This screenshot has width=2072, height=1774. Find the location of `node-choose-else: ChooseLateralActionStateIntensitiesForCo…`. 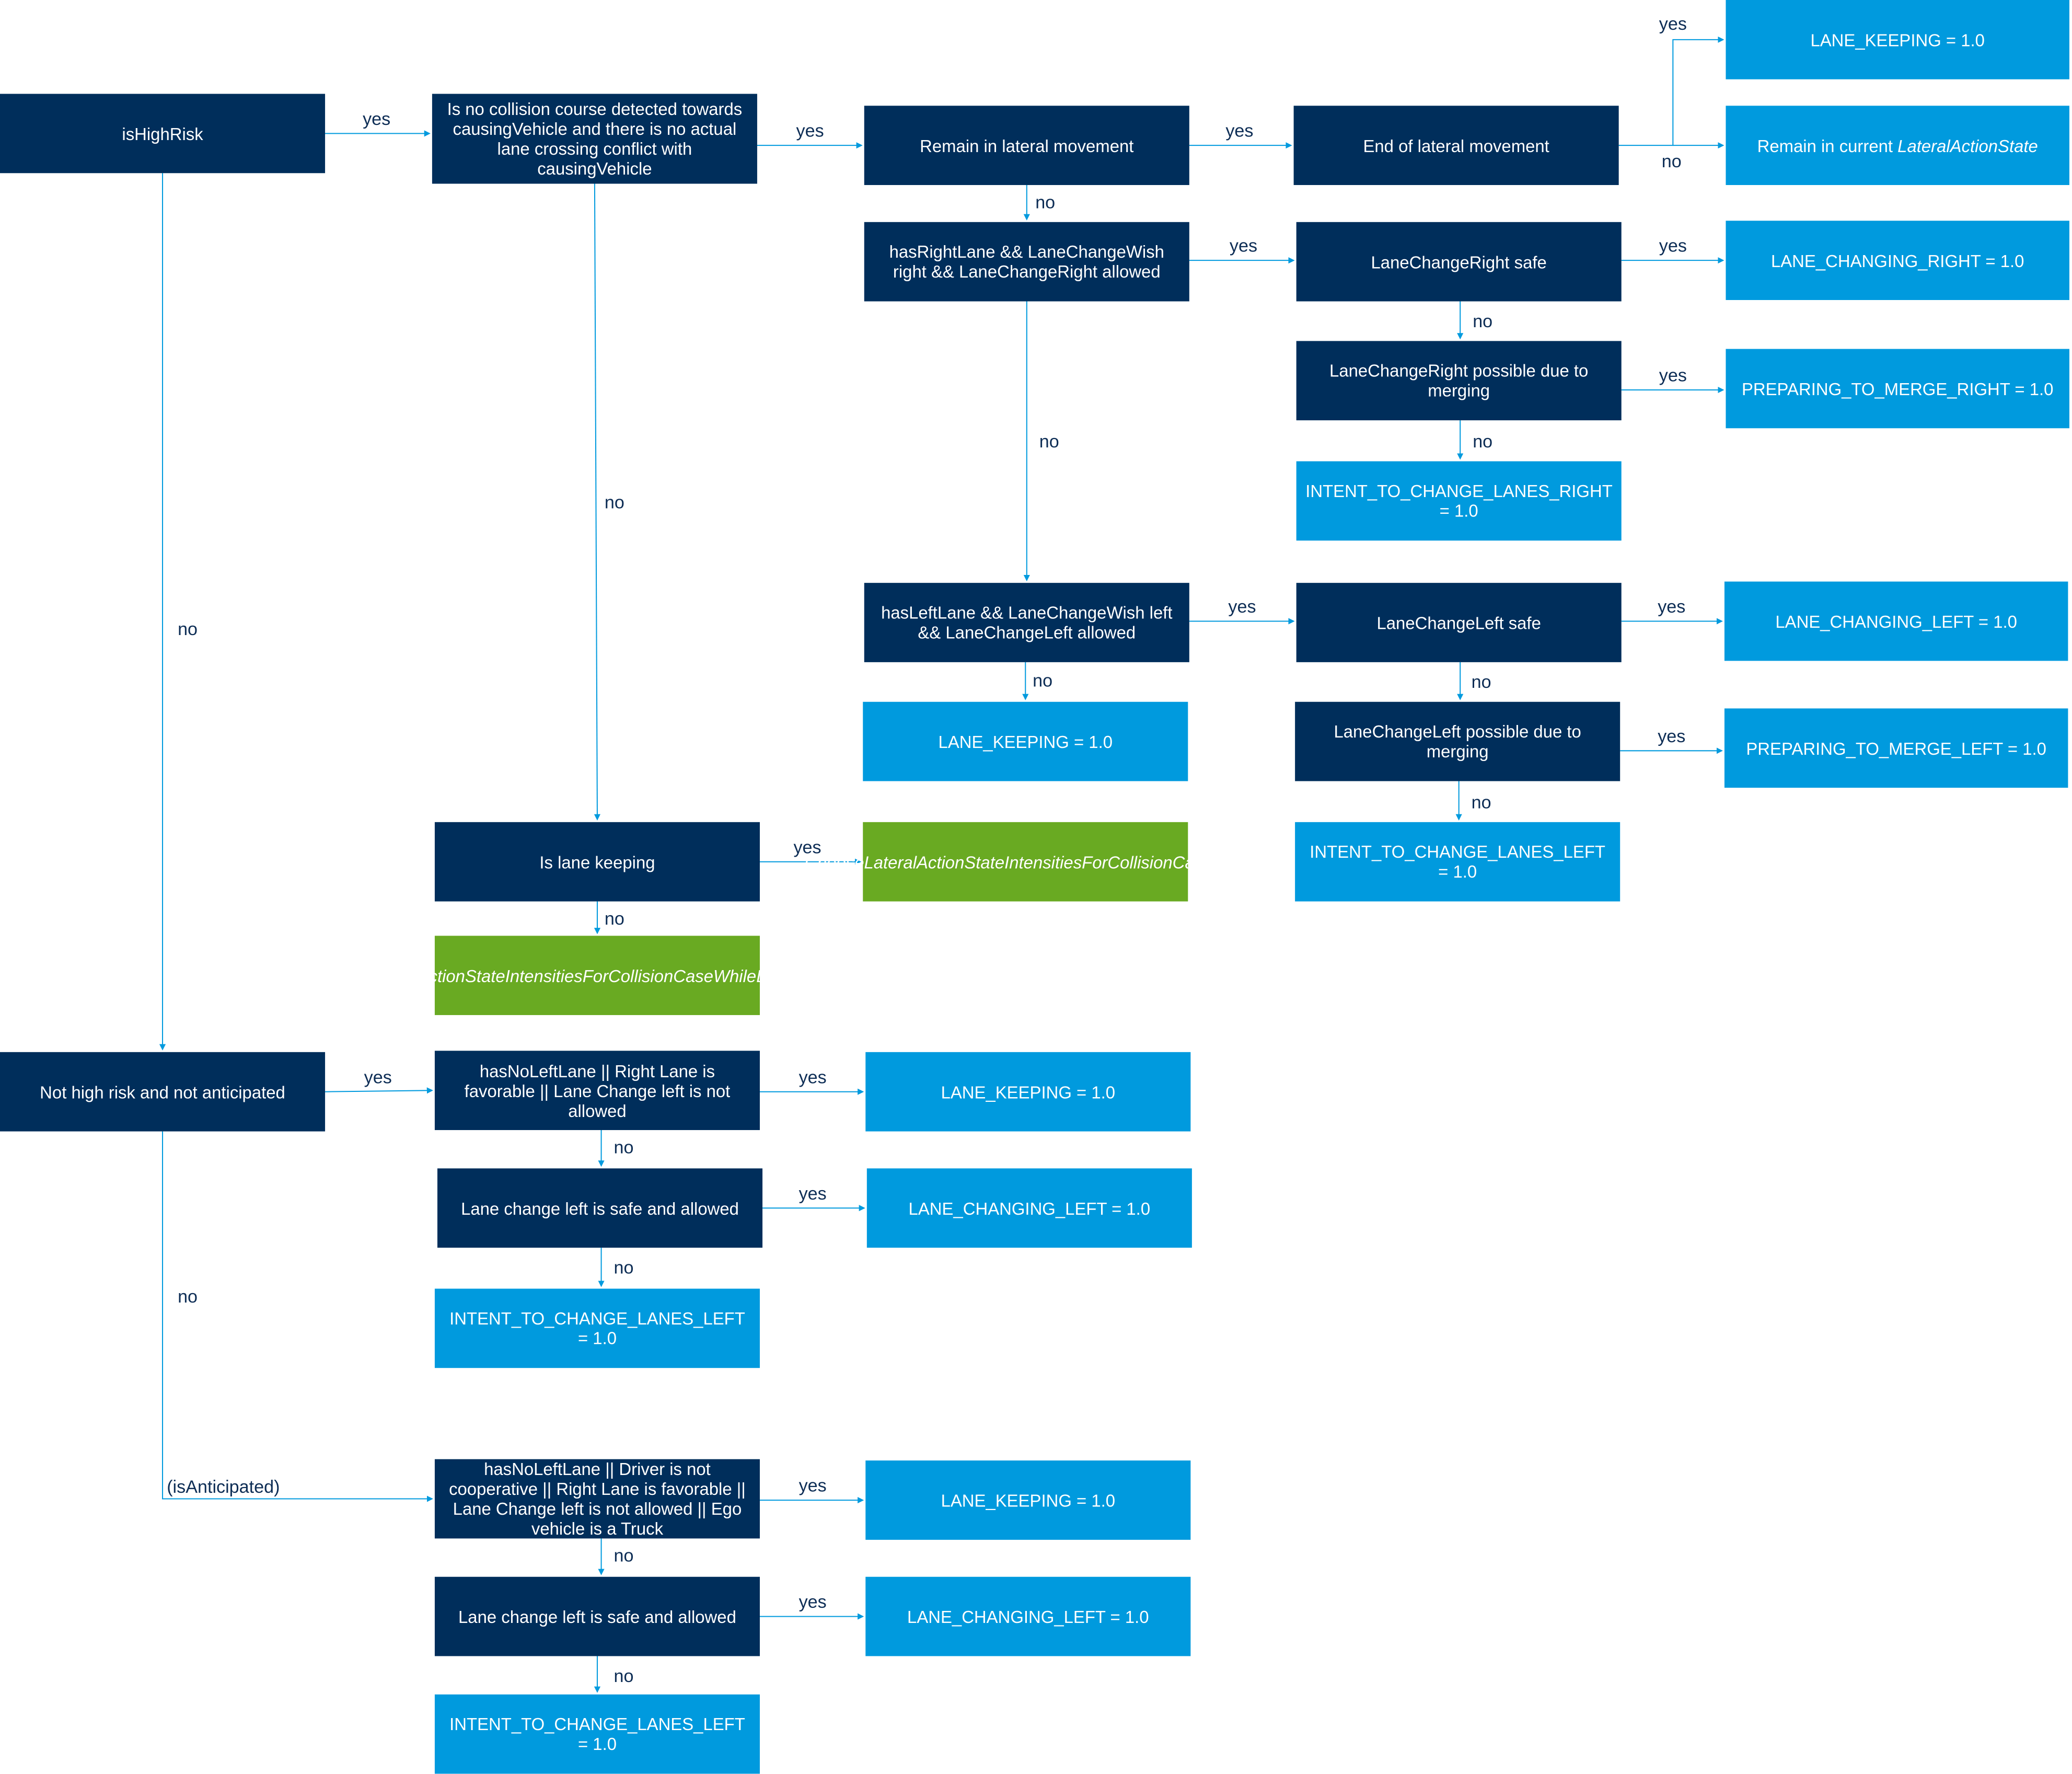

node-choose-else: ChooseLateralActionStateIntensitiesForCo… is located at coordinates (1025, 862).